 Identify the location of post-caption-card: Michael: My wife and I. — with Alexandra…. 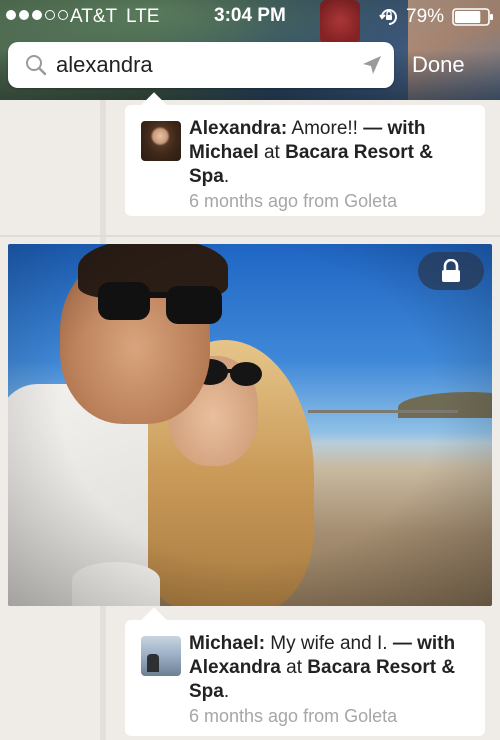
(305, 671).